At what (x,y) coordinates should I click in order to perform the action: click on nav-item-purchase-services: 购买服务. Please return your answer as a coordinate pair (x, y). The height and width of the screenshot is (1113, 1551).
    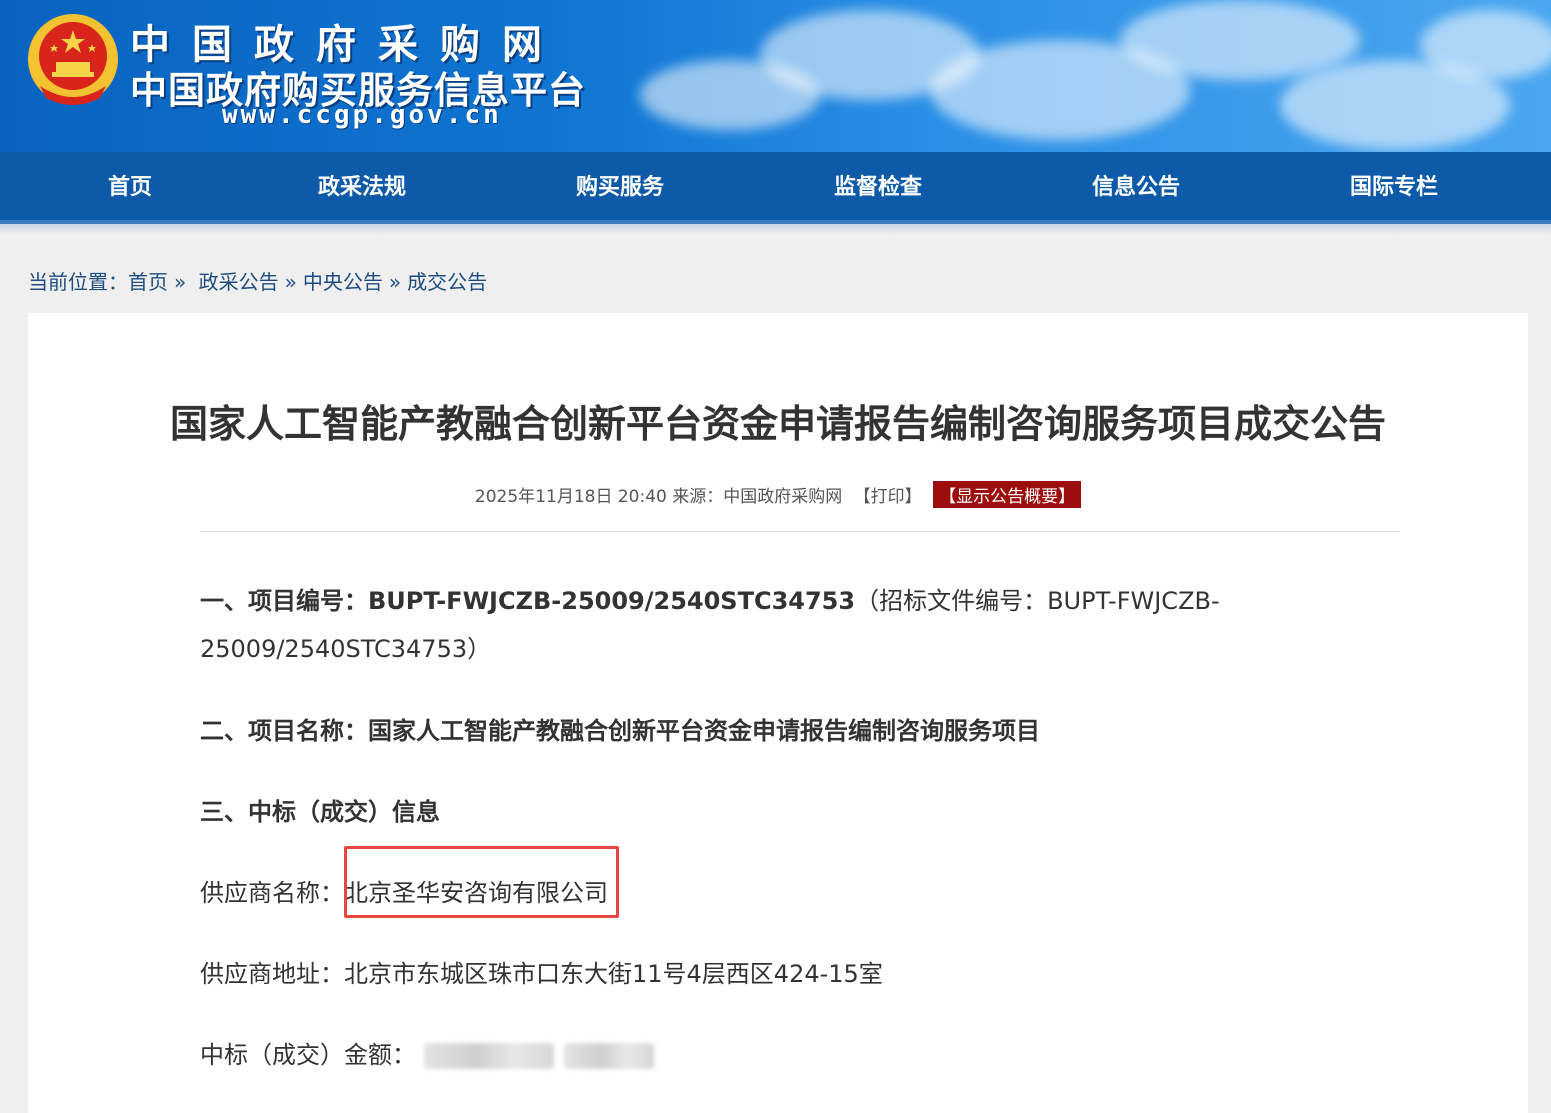
    Looking at the image, I should click on (620, 188).